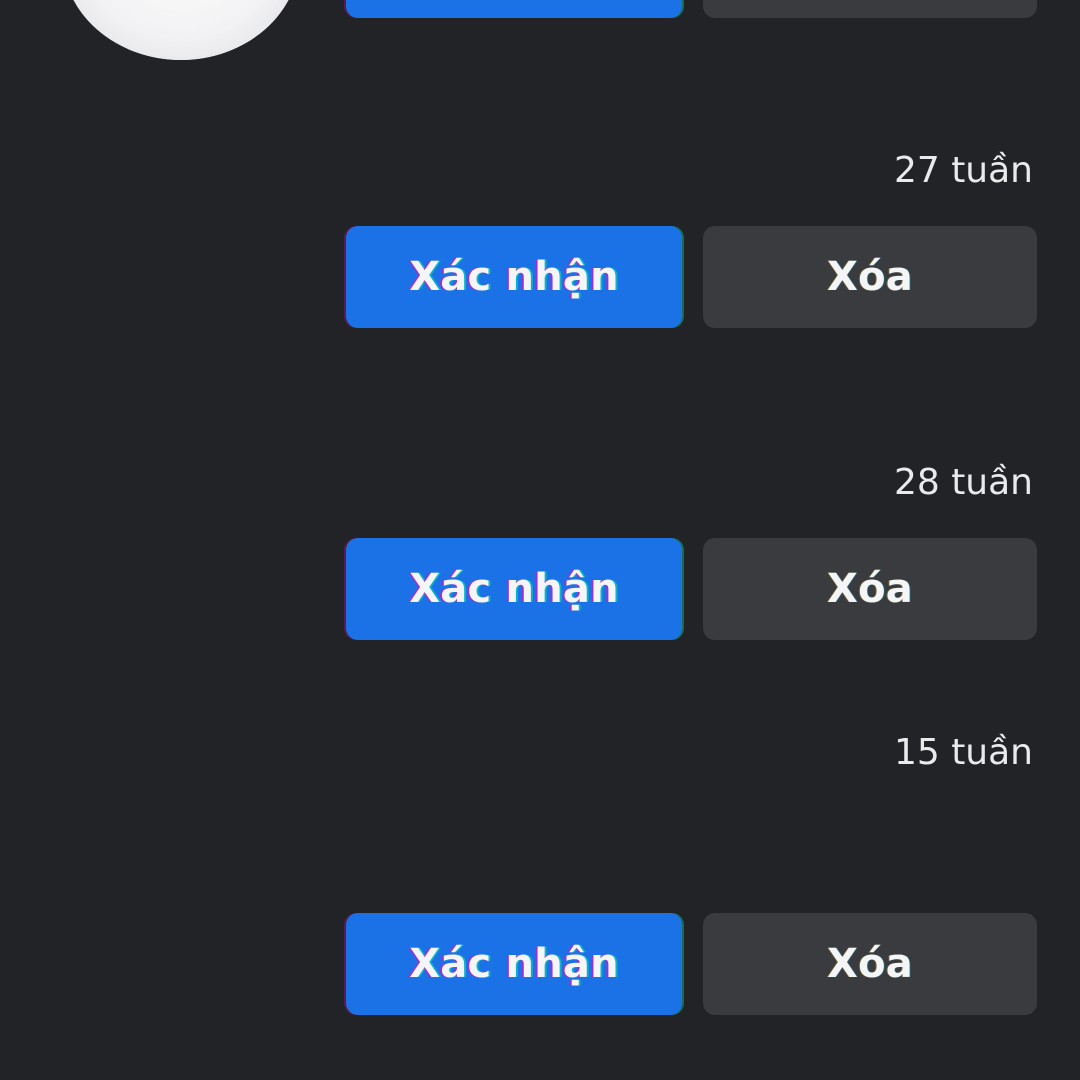 Image resolution: width=1080 pixels, height=1080 pixels. Describe the element at coordinates (181, 30) in the screenshot. I see `avatar` at that location.